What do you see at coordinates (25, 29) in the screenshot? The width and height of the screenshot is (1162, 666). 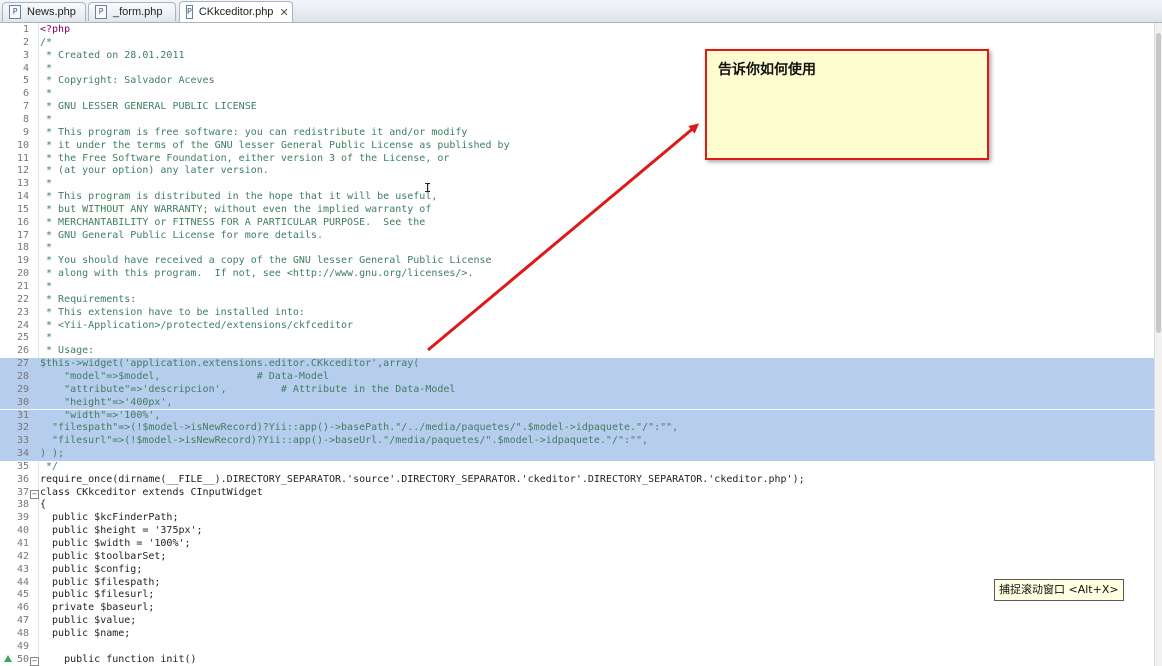 I see `line-number: 1` at bounding box center [25, 29].